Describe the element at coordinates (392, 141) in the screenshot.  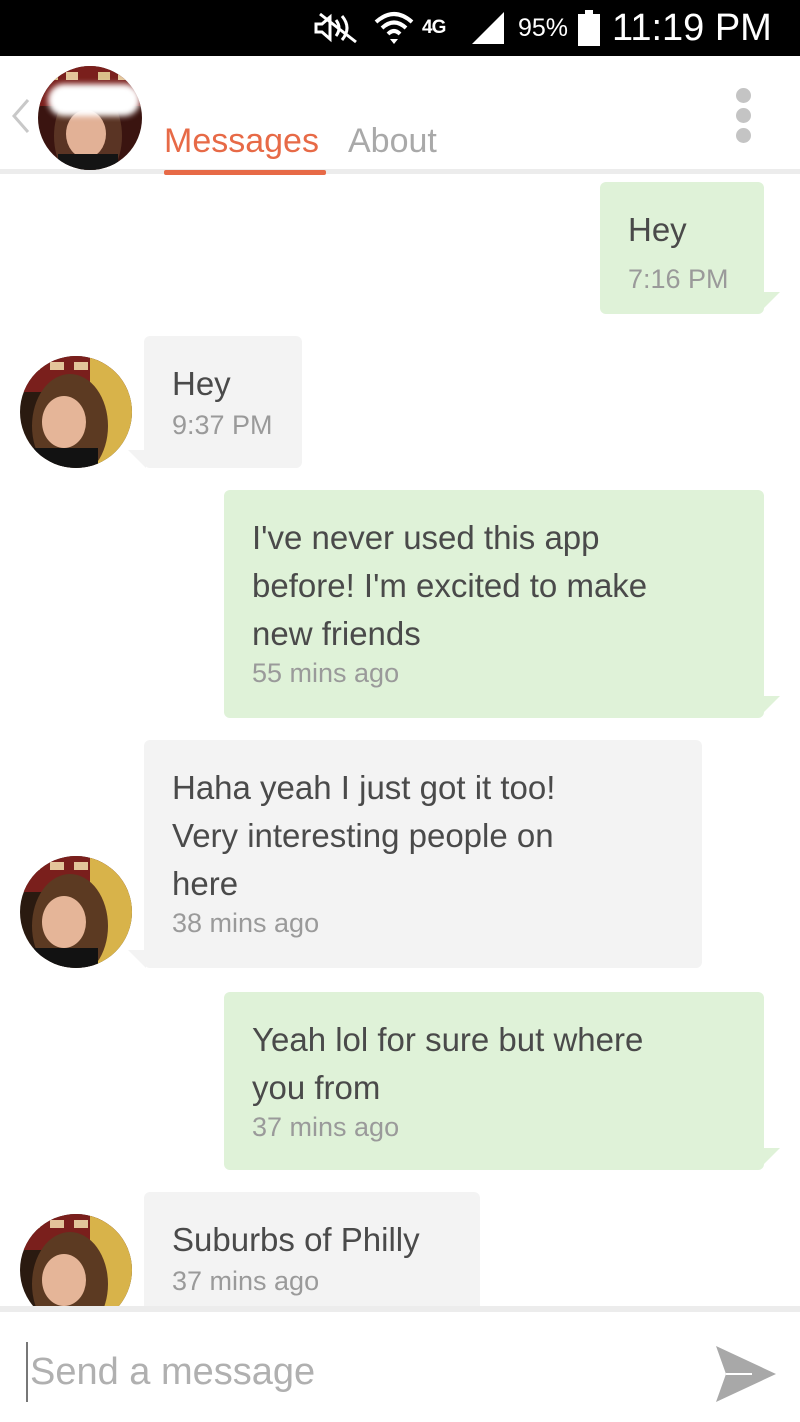
I see `tab-about: About` at that location.